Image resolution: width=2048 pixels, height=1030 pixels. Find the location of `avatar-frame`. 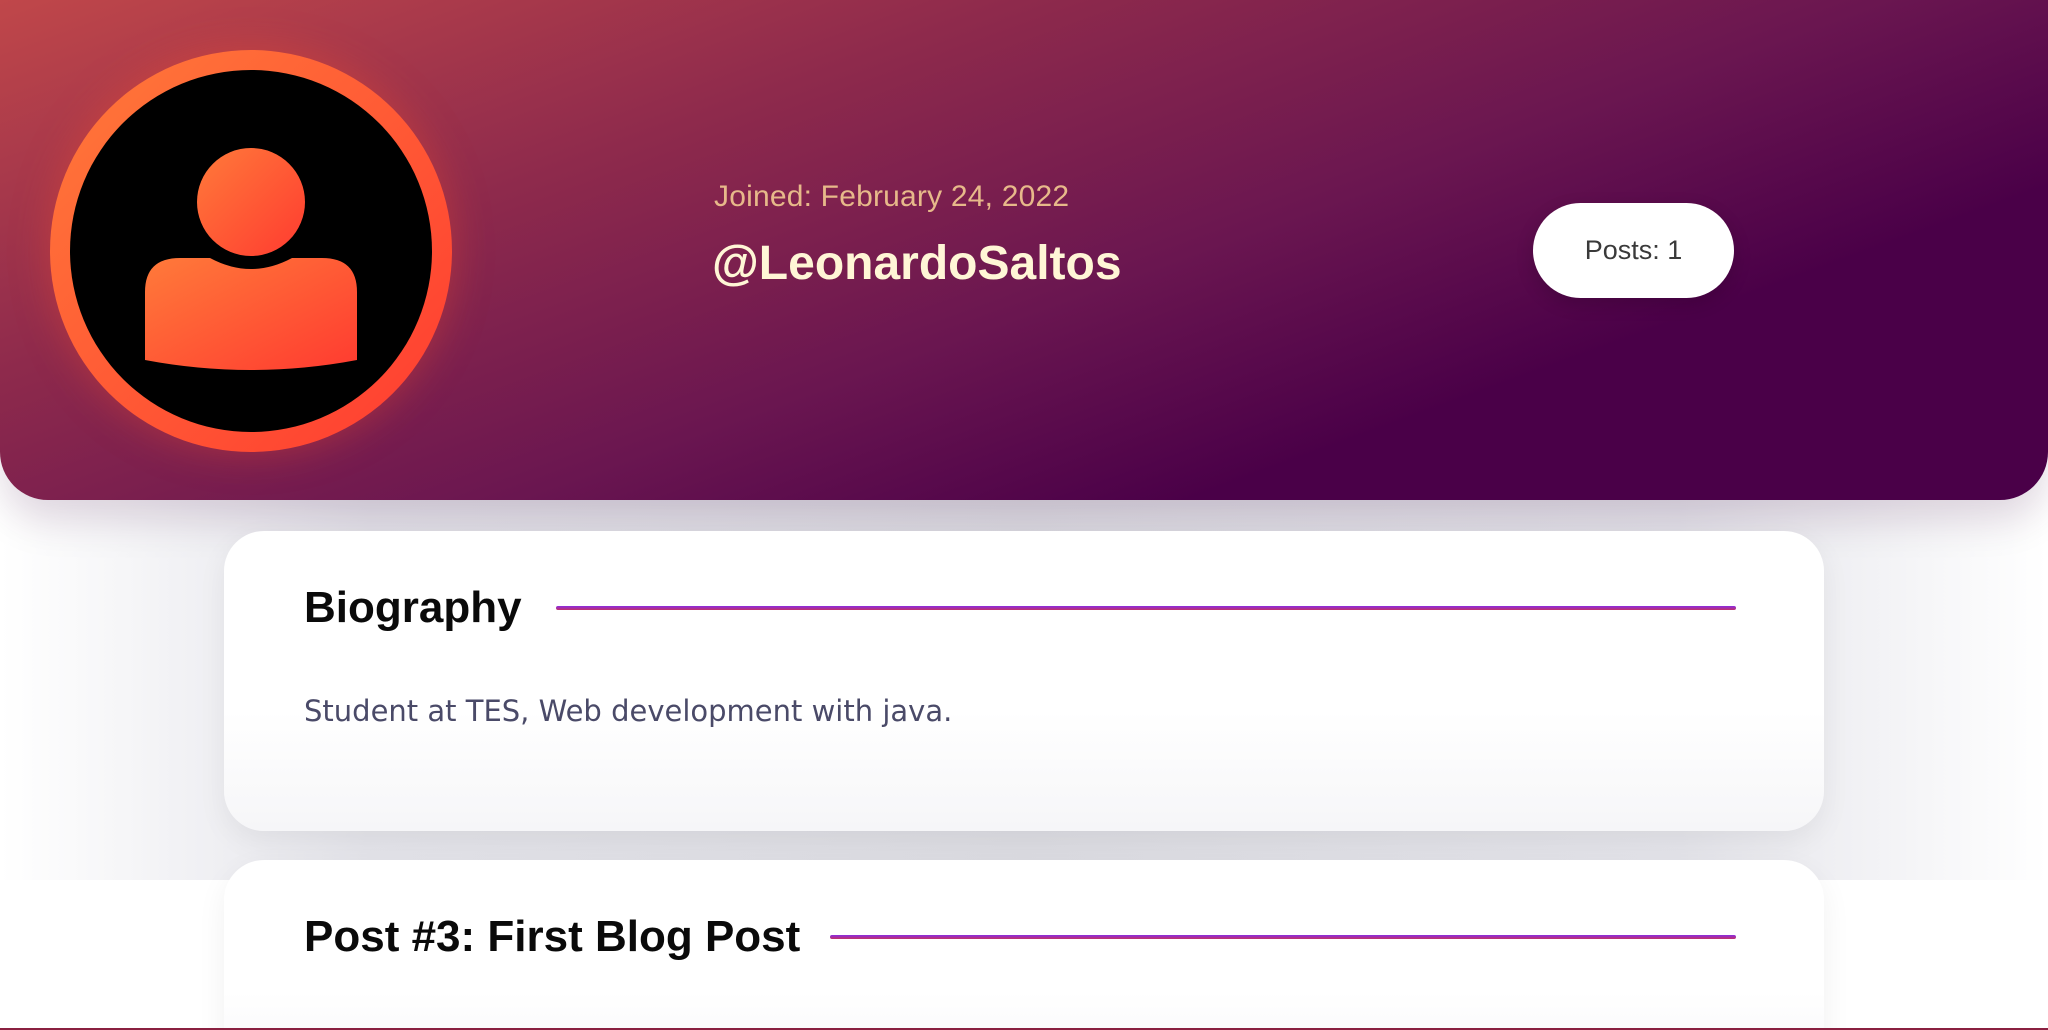

avatar-frame is located at coordinates (251, 251).